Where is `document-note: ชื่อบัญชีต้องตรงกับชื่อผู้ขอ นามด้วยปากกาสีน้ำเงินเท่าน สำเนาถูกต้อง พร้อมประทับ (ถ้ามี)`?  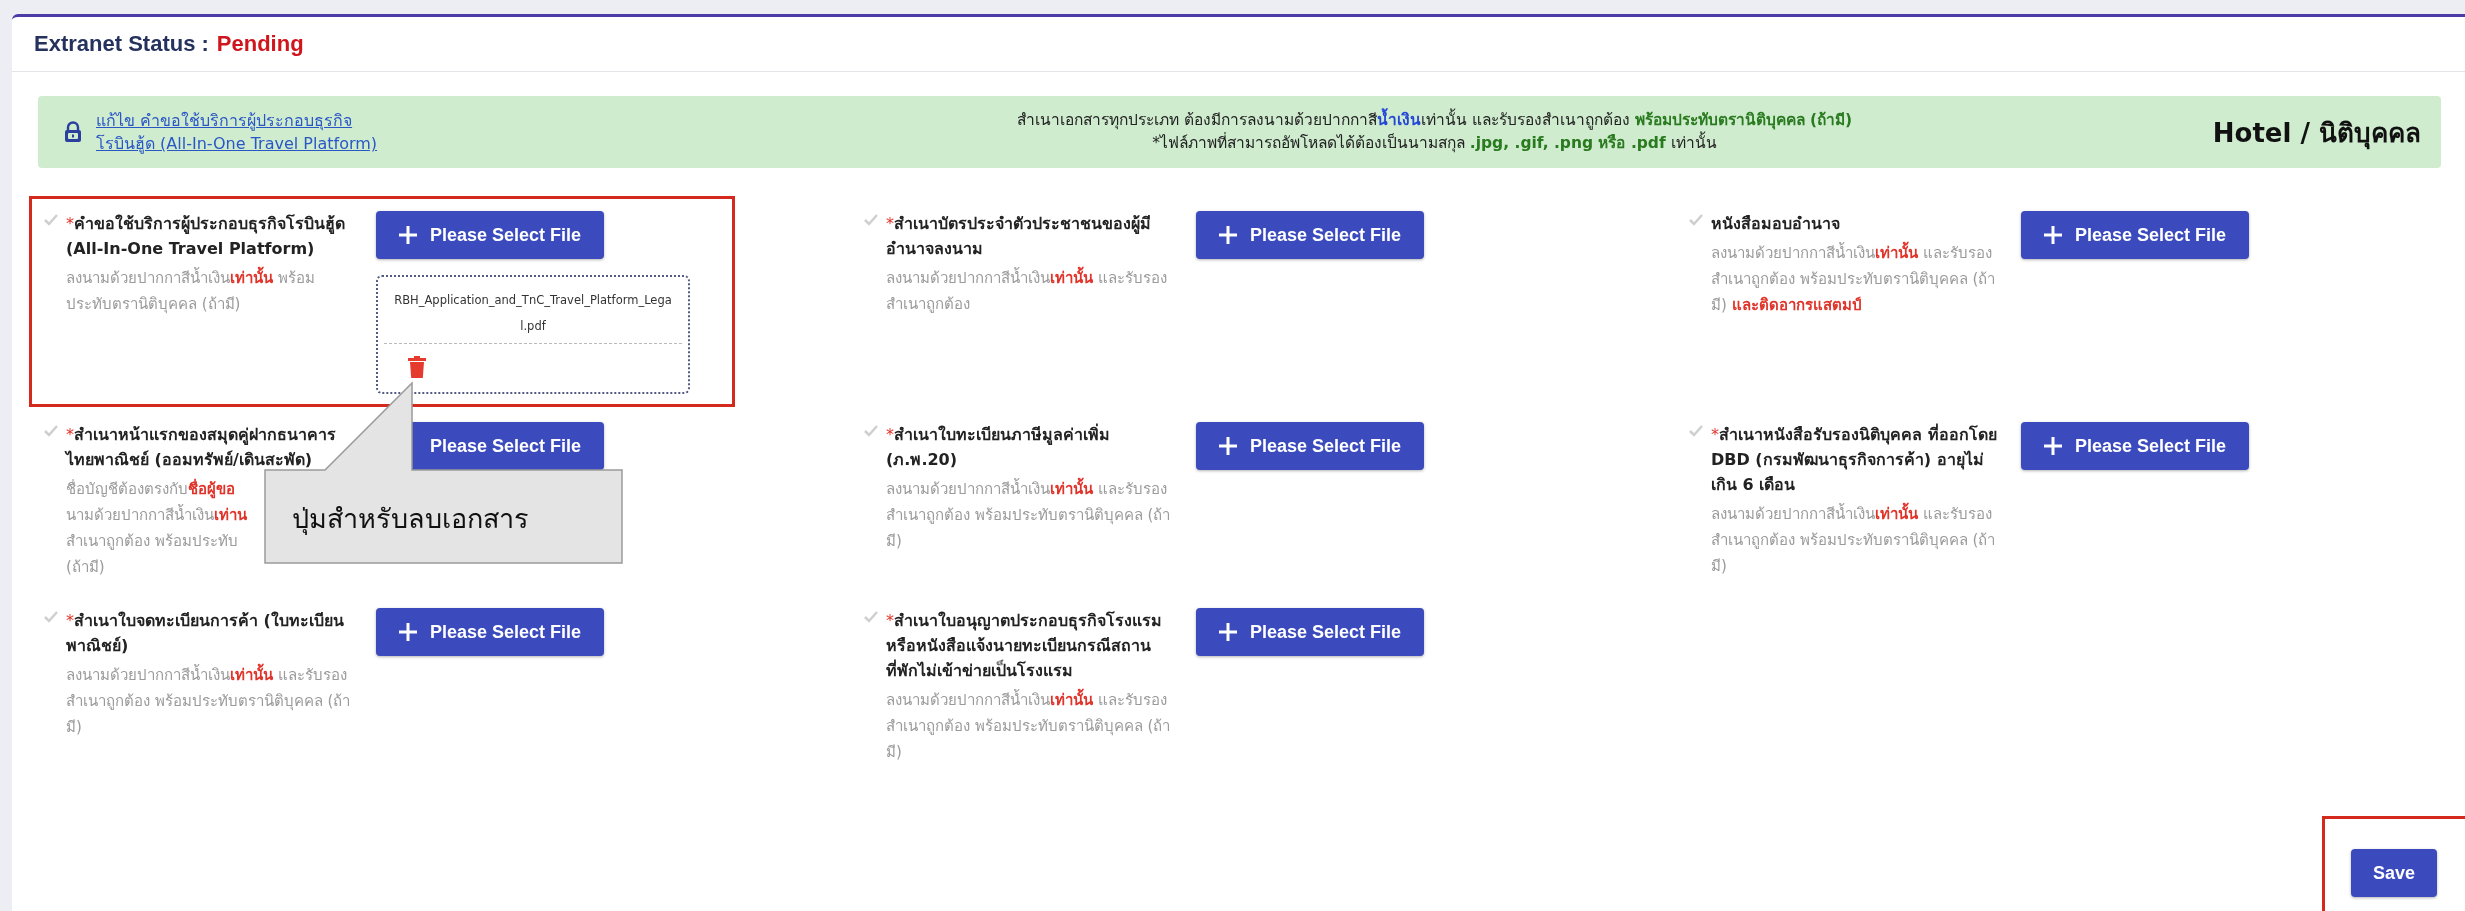
document-note: ชื่อบัญชีต้องตรงกับชื่อผู้ขอ นามด้วยปากกาสีน้ำเงินเท่าน สำเนาถูกต้อง พร้อมประทับ (ถ้ามี) is located at coordinates (156, 527).